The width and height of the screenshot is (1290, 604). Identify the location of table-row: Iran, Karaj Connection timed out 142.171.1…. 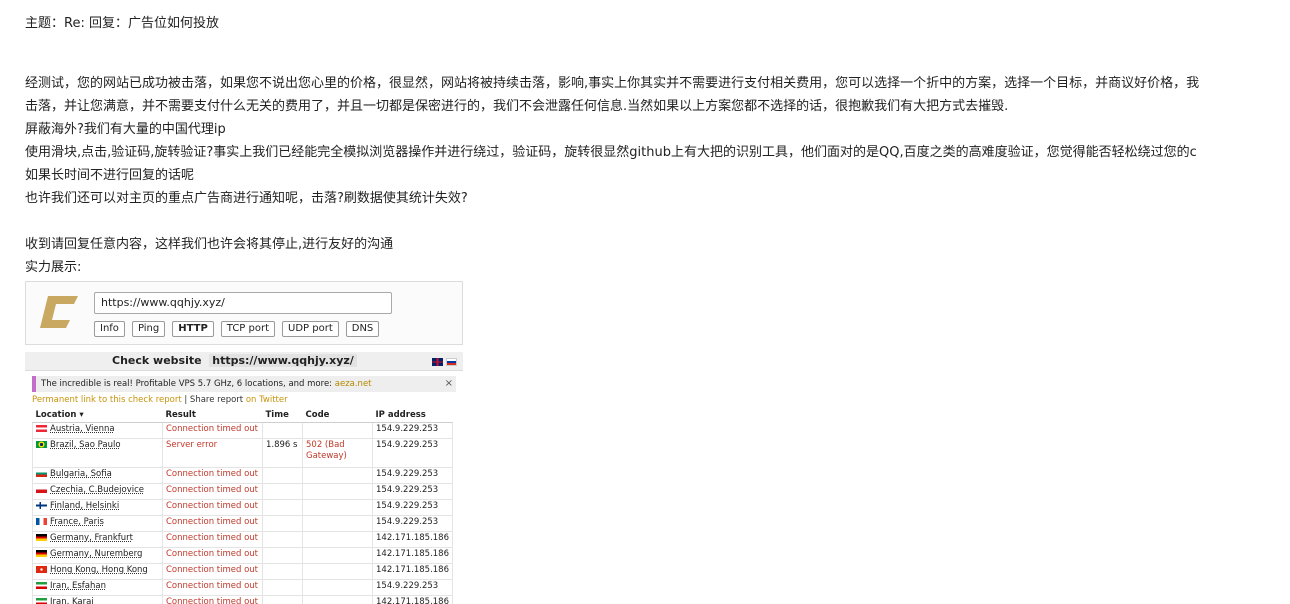
(243, 599).